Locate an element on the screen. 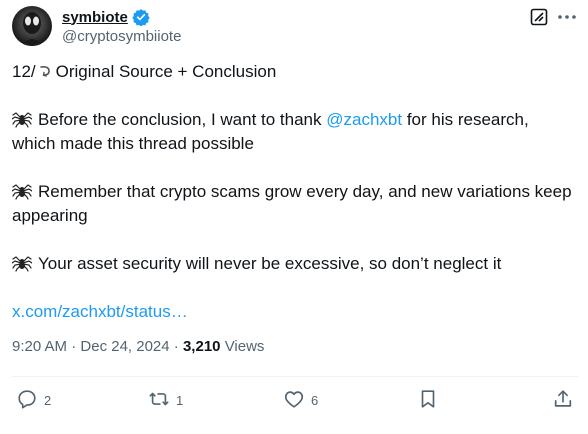 The image size is (588, 434). repost-icon is located at coordinates (159, 400).